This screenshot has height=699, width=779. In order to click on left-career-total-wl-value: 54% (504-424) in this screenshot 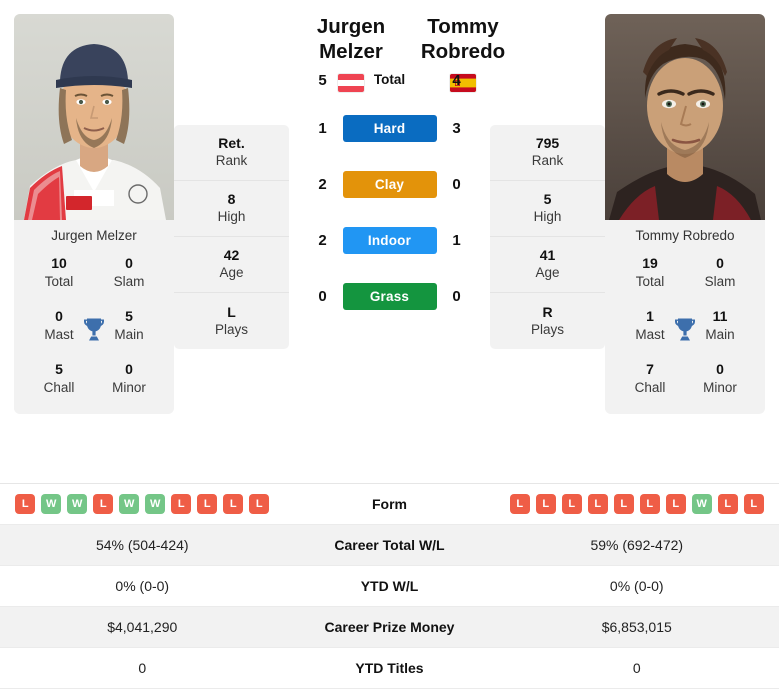, I will do `click(142, 545)`.